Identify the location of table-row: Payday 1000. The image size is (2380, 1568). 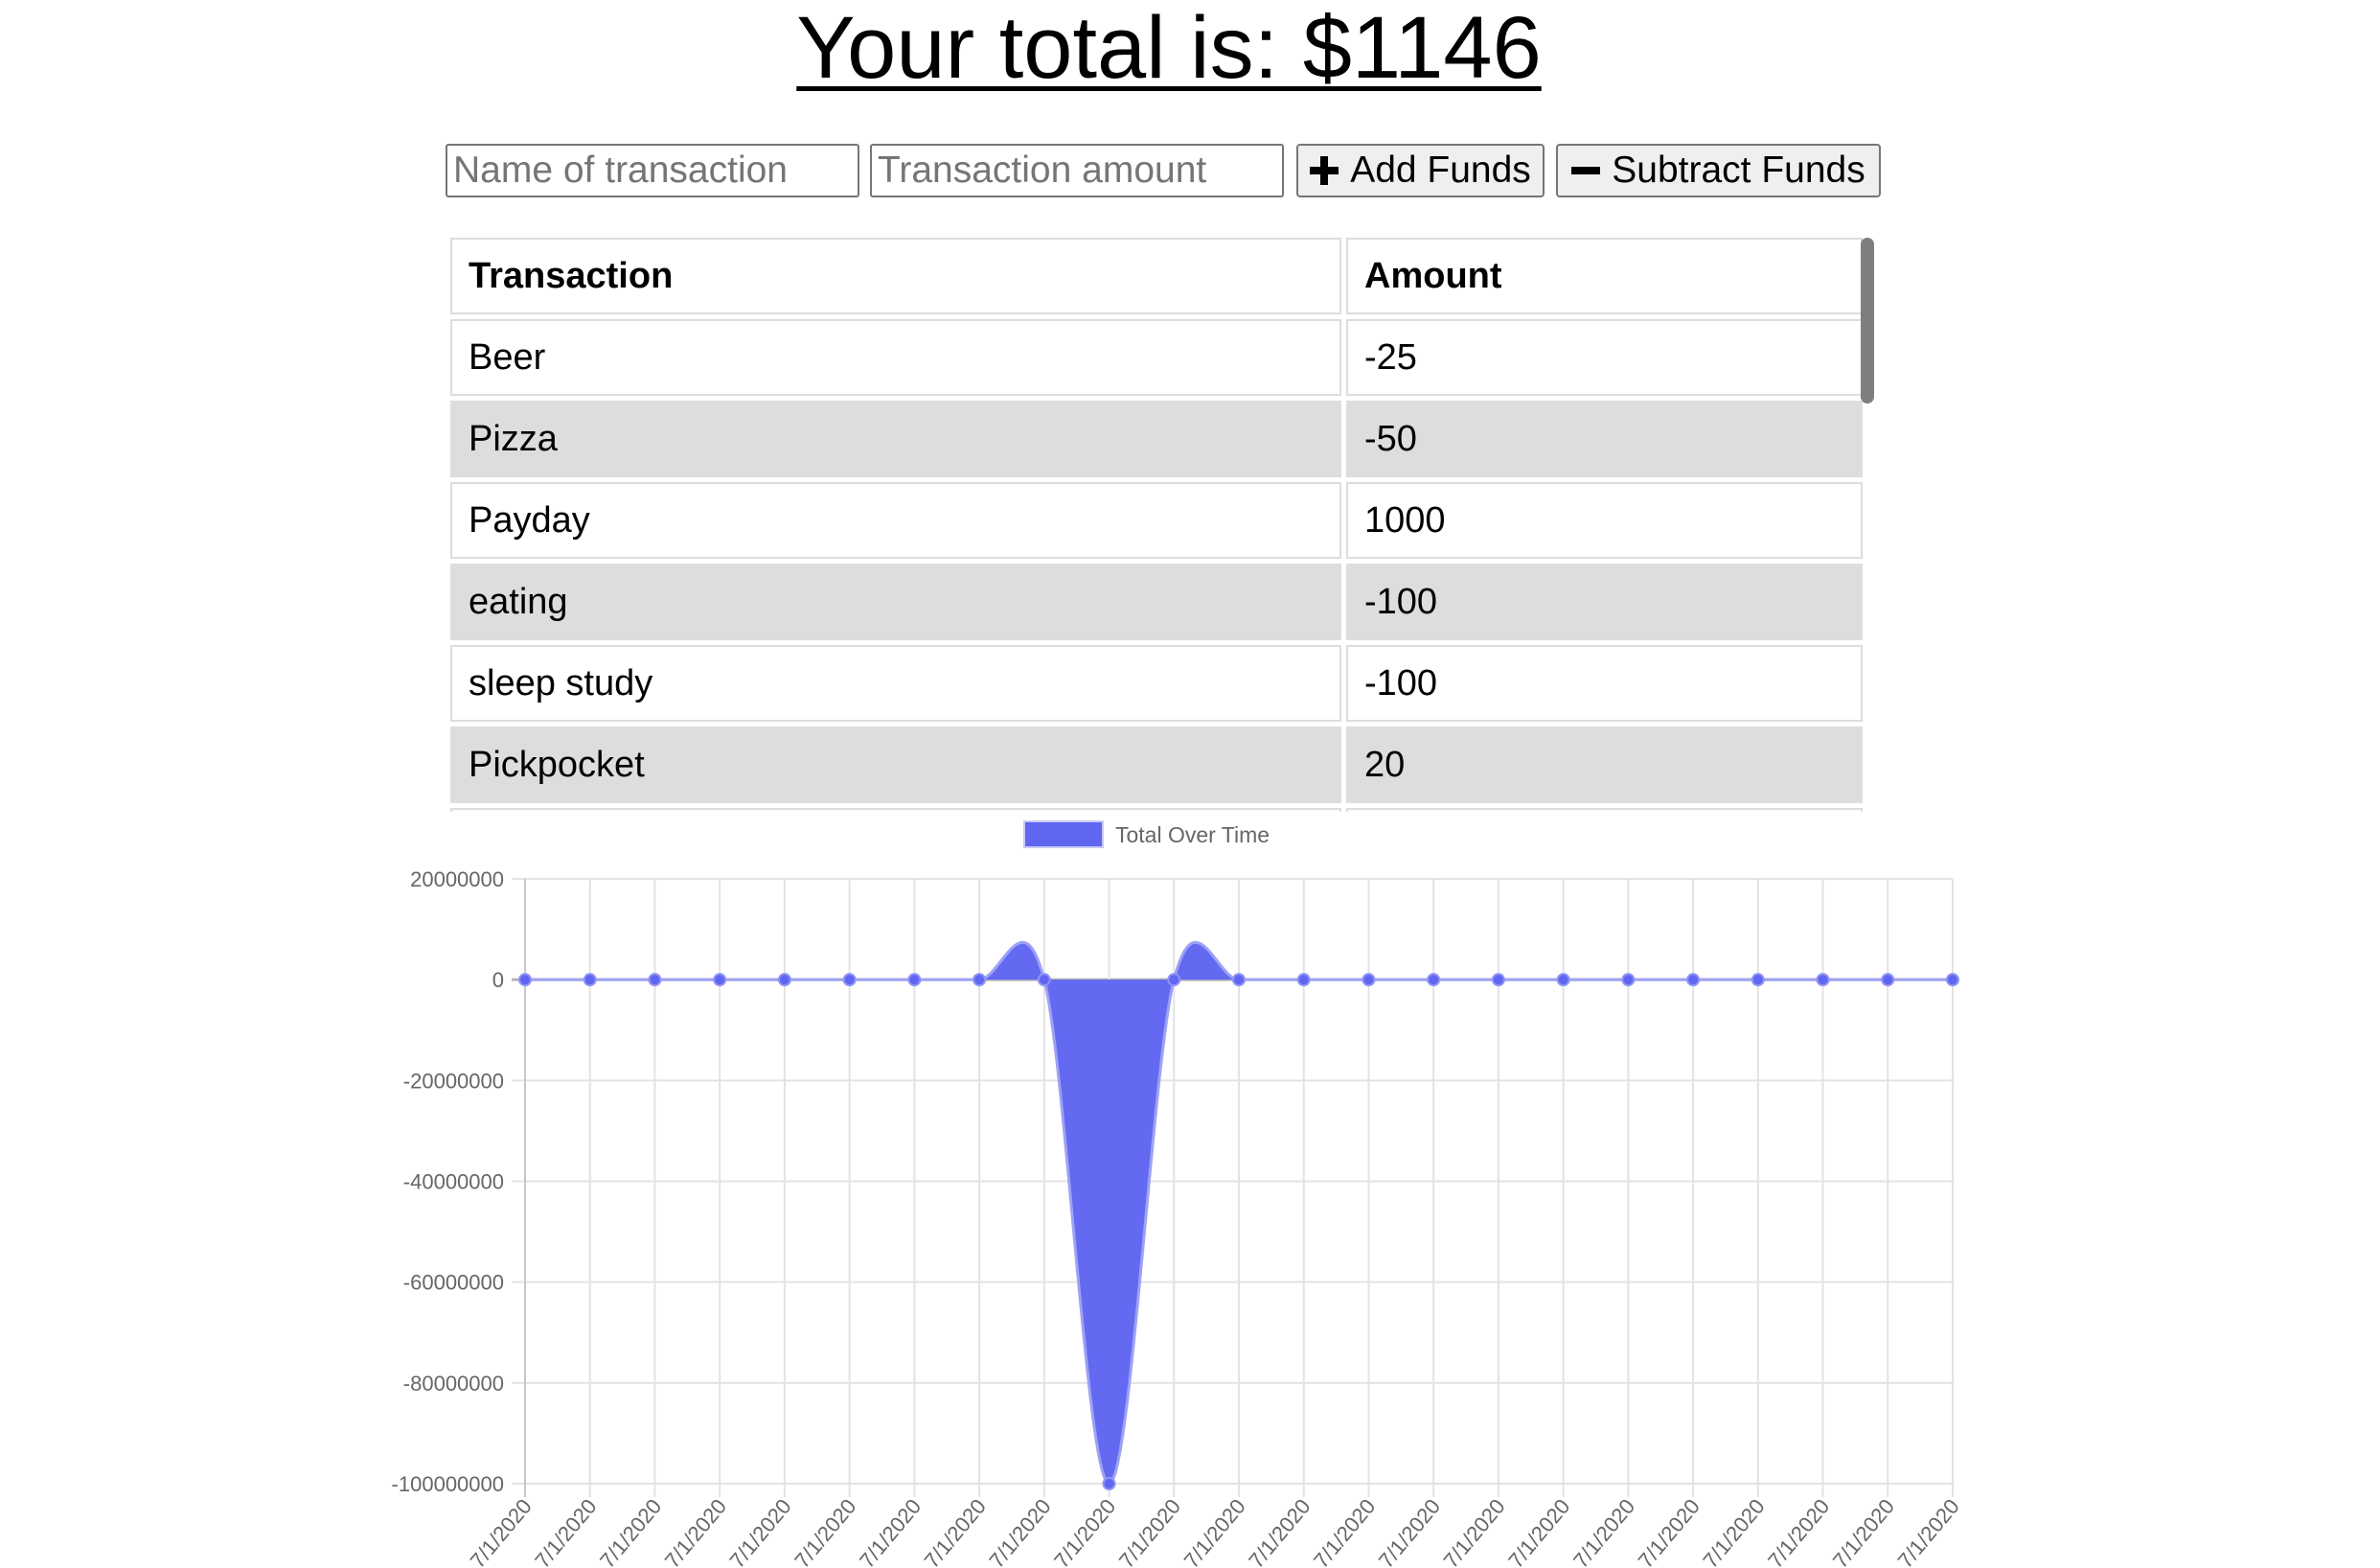
(1157, 520).